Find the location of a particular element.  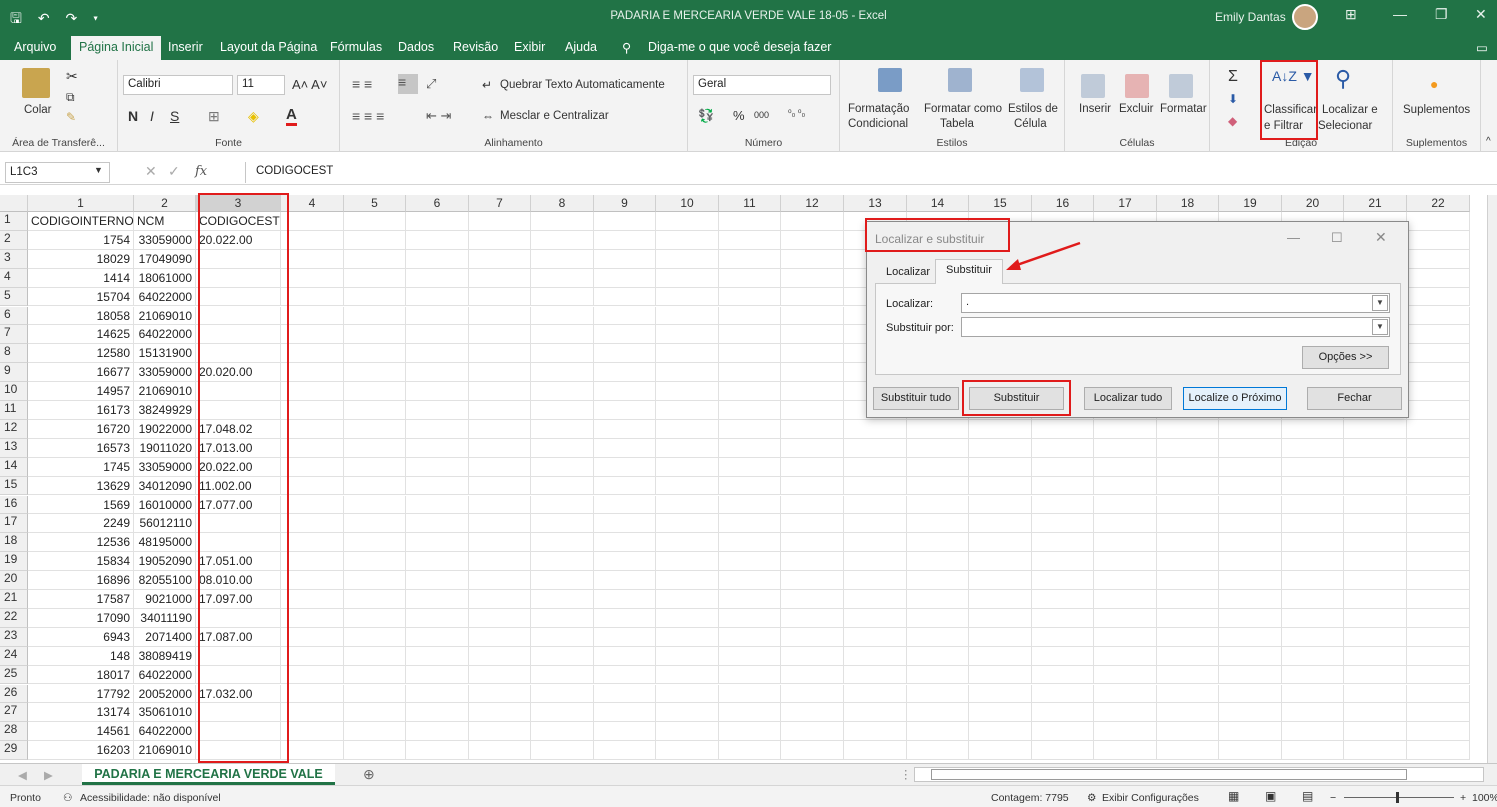

grid-cell: 16010000 is located at coordinates (165, 505).